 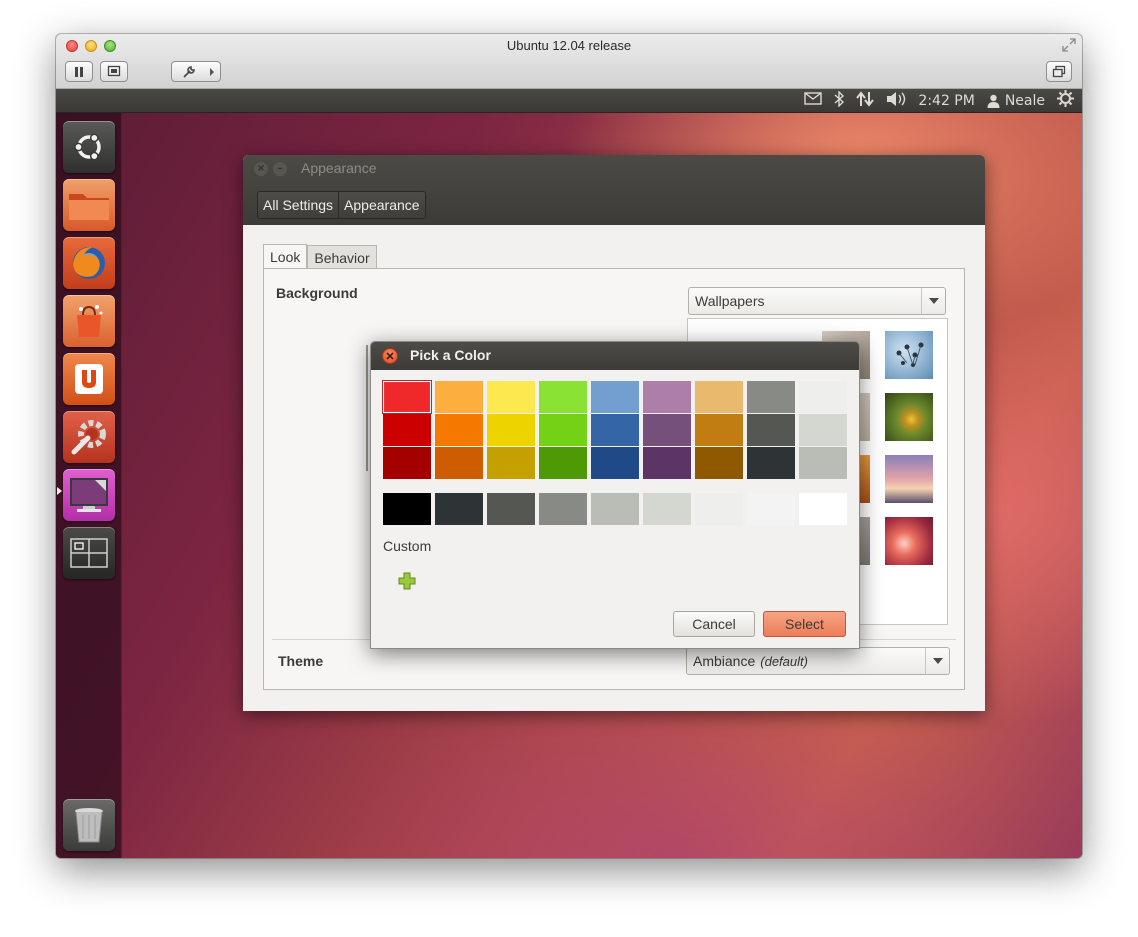 I want to click on bluetooth-icon, so click(x=839, y=100).